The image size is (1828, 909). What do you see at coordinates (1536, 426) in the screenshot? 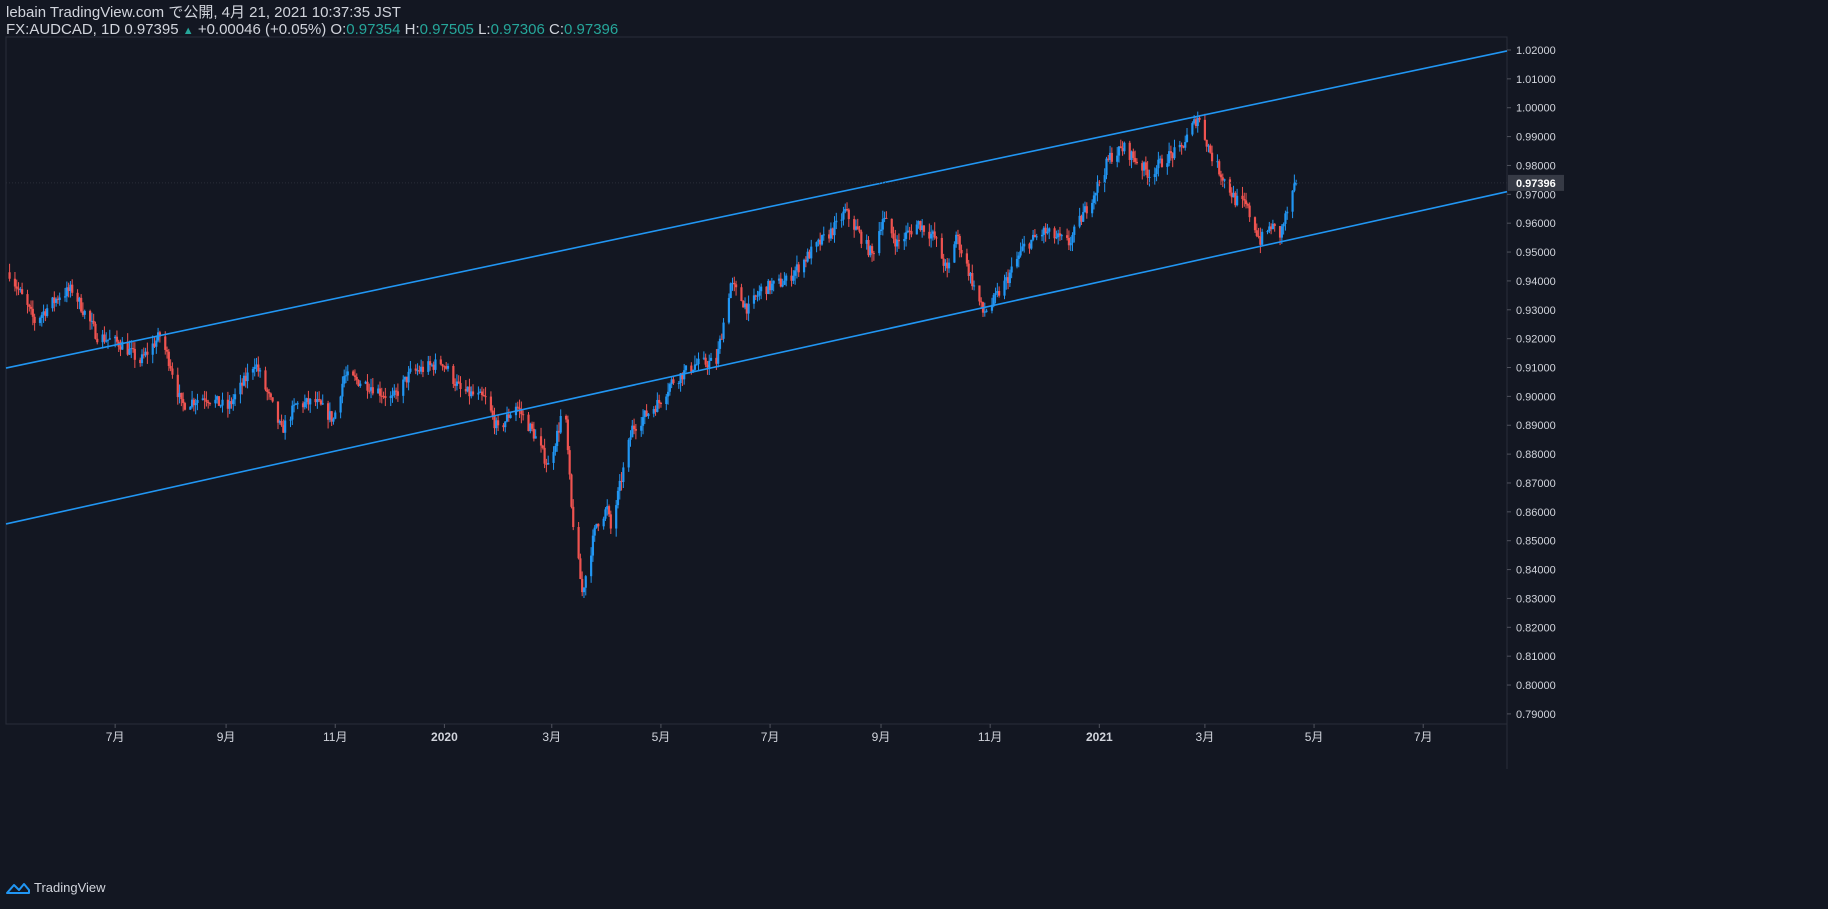
I see `y-tick-label: 0.89000` at bounding box center [1536, 426].